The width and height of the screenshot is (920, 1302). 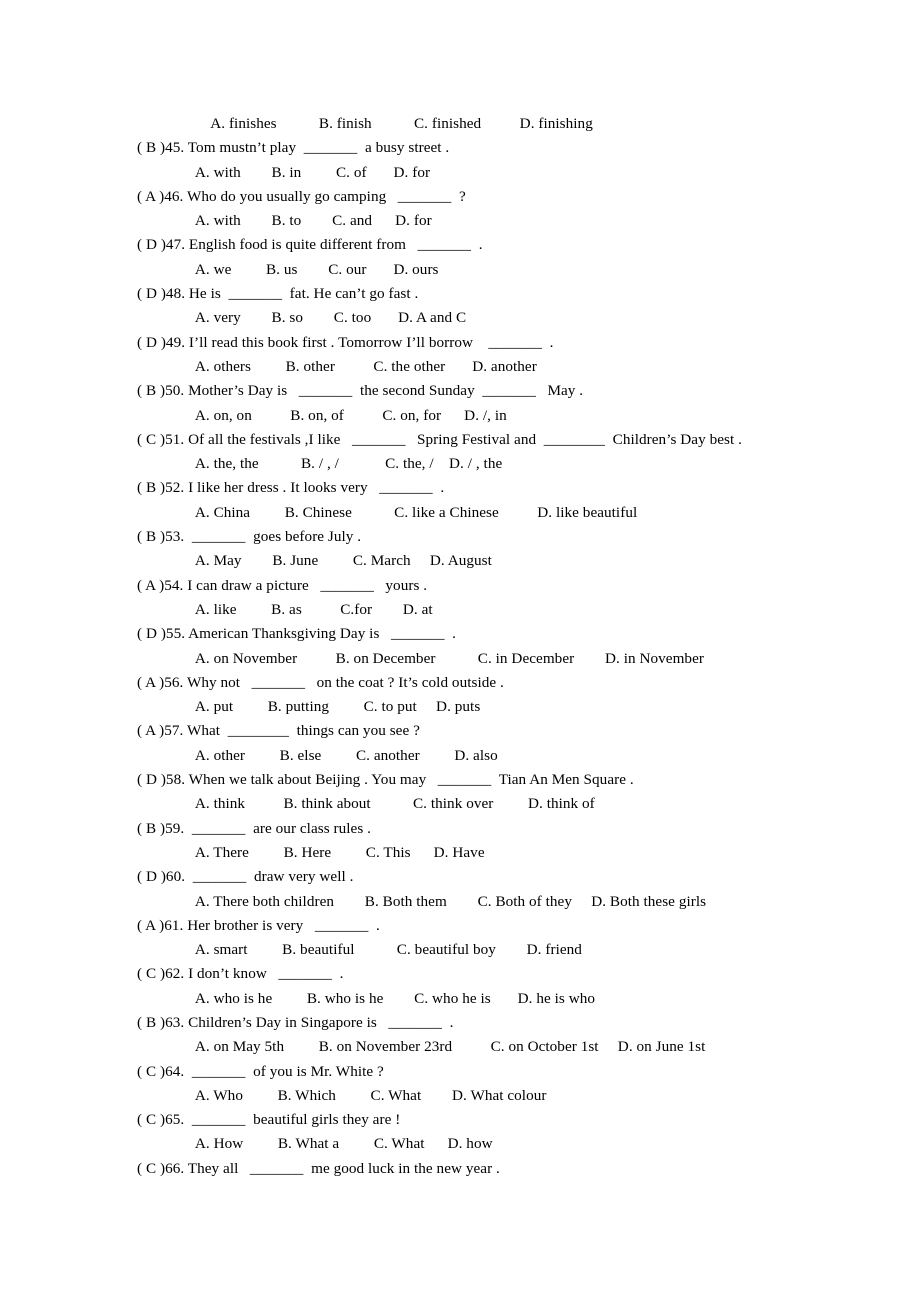 I want to click on question-row: ( C )64. _______ of you is Mr. White ?, so click(x=260, y=1071).